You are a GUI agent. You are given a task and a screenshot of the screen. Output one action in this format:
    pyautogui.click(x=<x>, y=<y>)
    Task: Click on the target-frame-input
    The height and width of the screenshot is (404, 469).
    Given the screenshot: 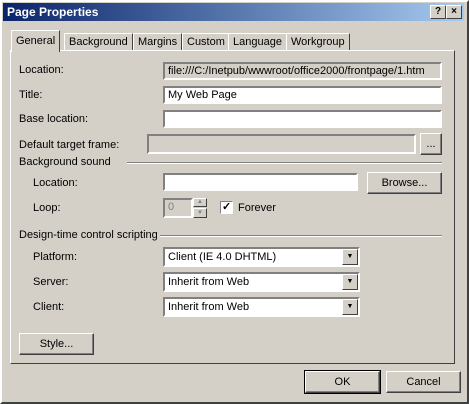 What is the action you would take?
    pyautogui.click(x=281, y=144)
    